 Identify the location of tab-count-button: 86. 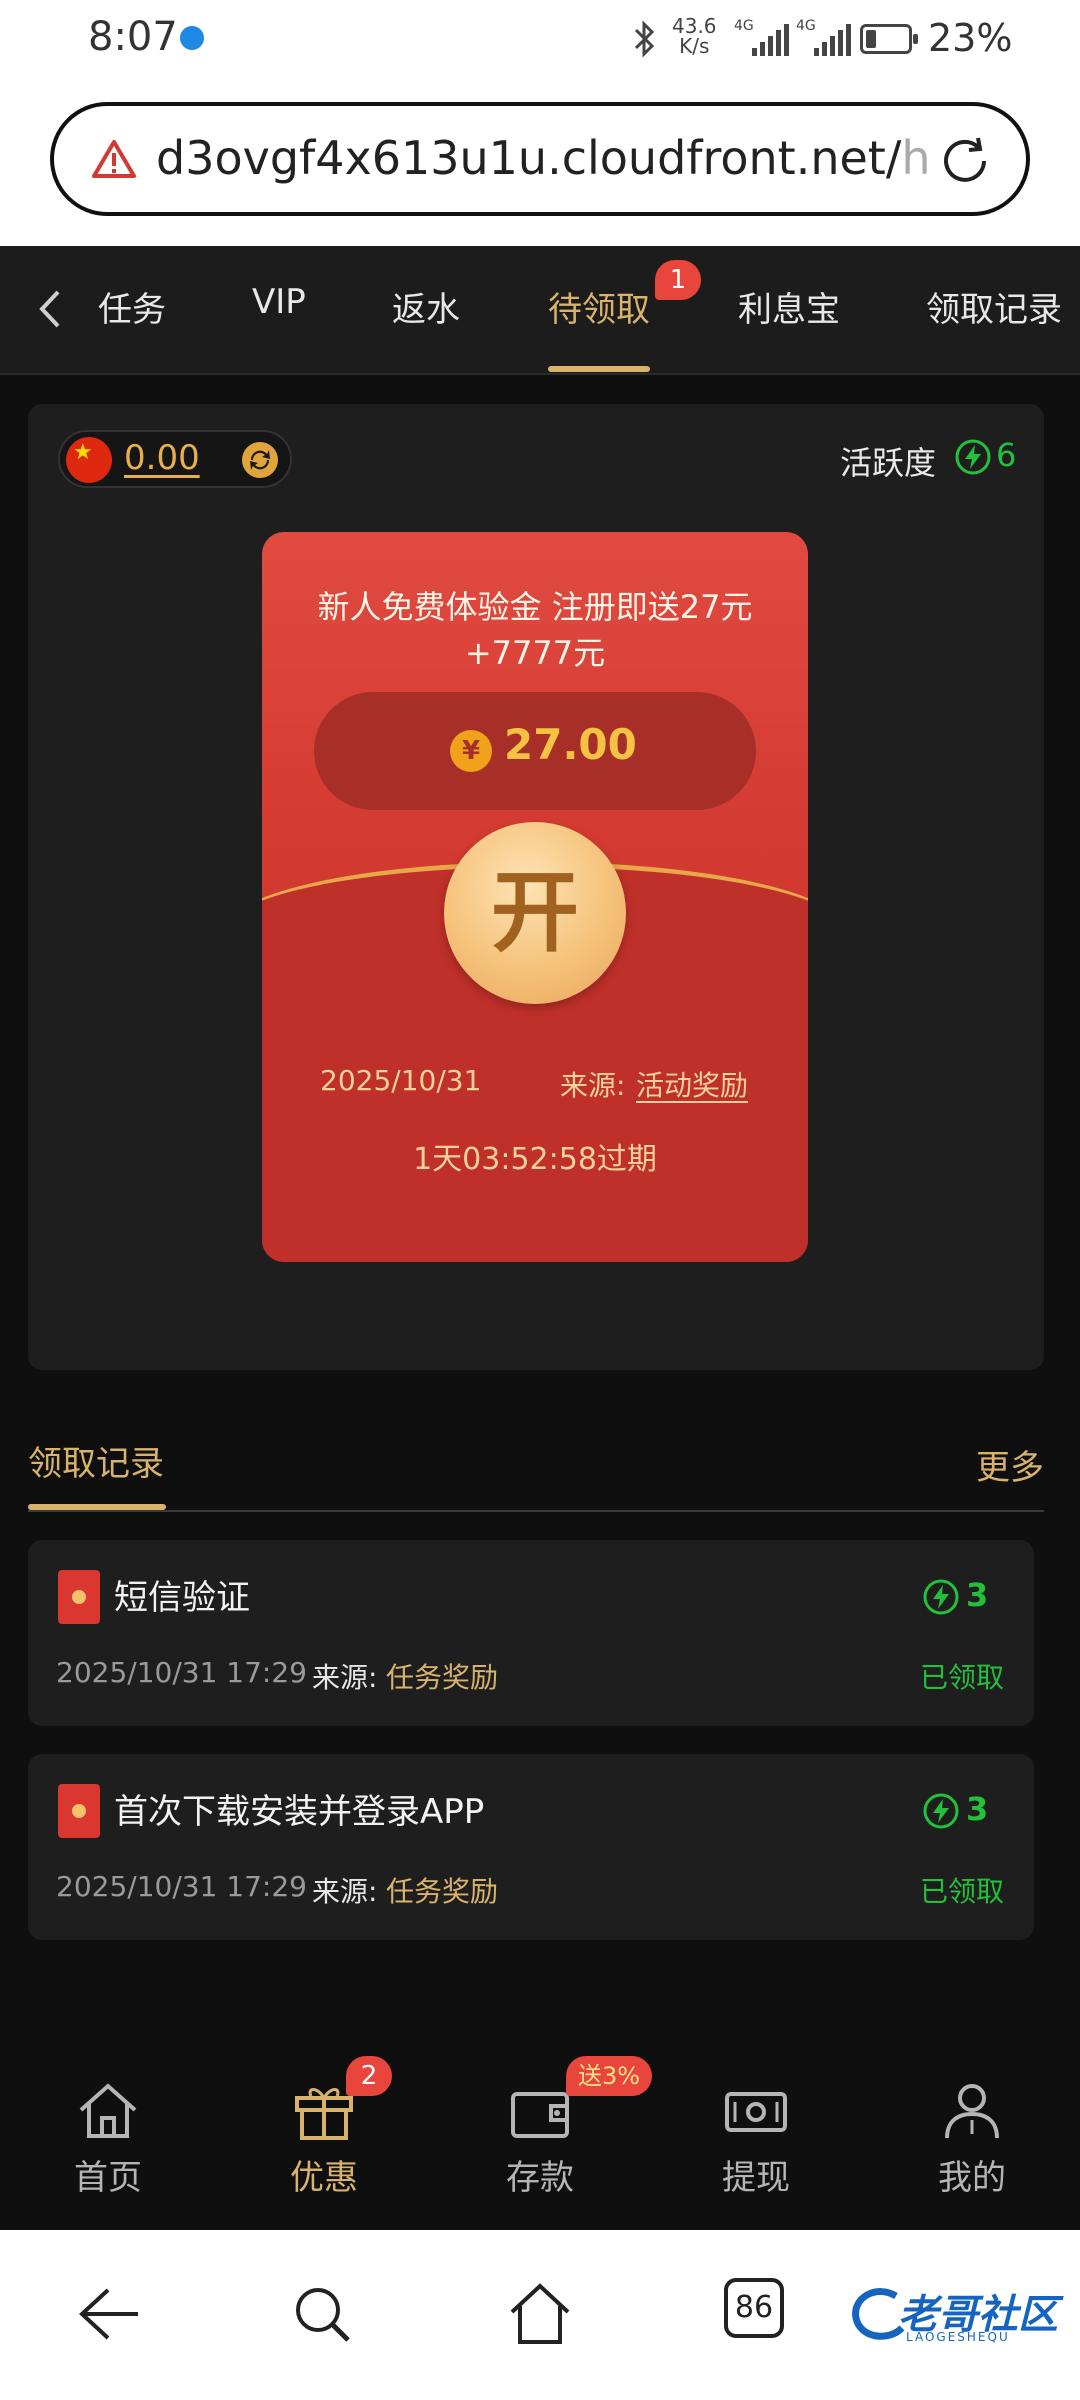
(754, 2308).